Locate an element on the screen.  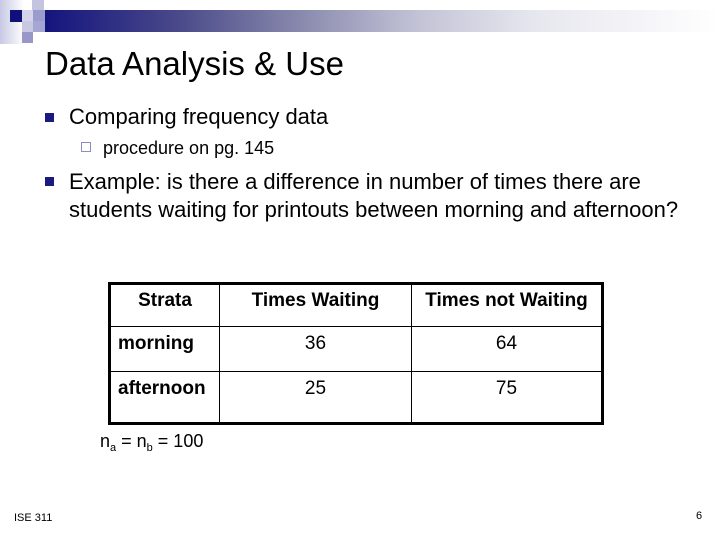
table-row: morning 36 64 is located at coordinates (356, 349).